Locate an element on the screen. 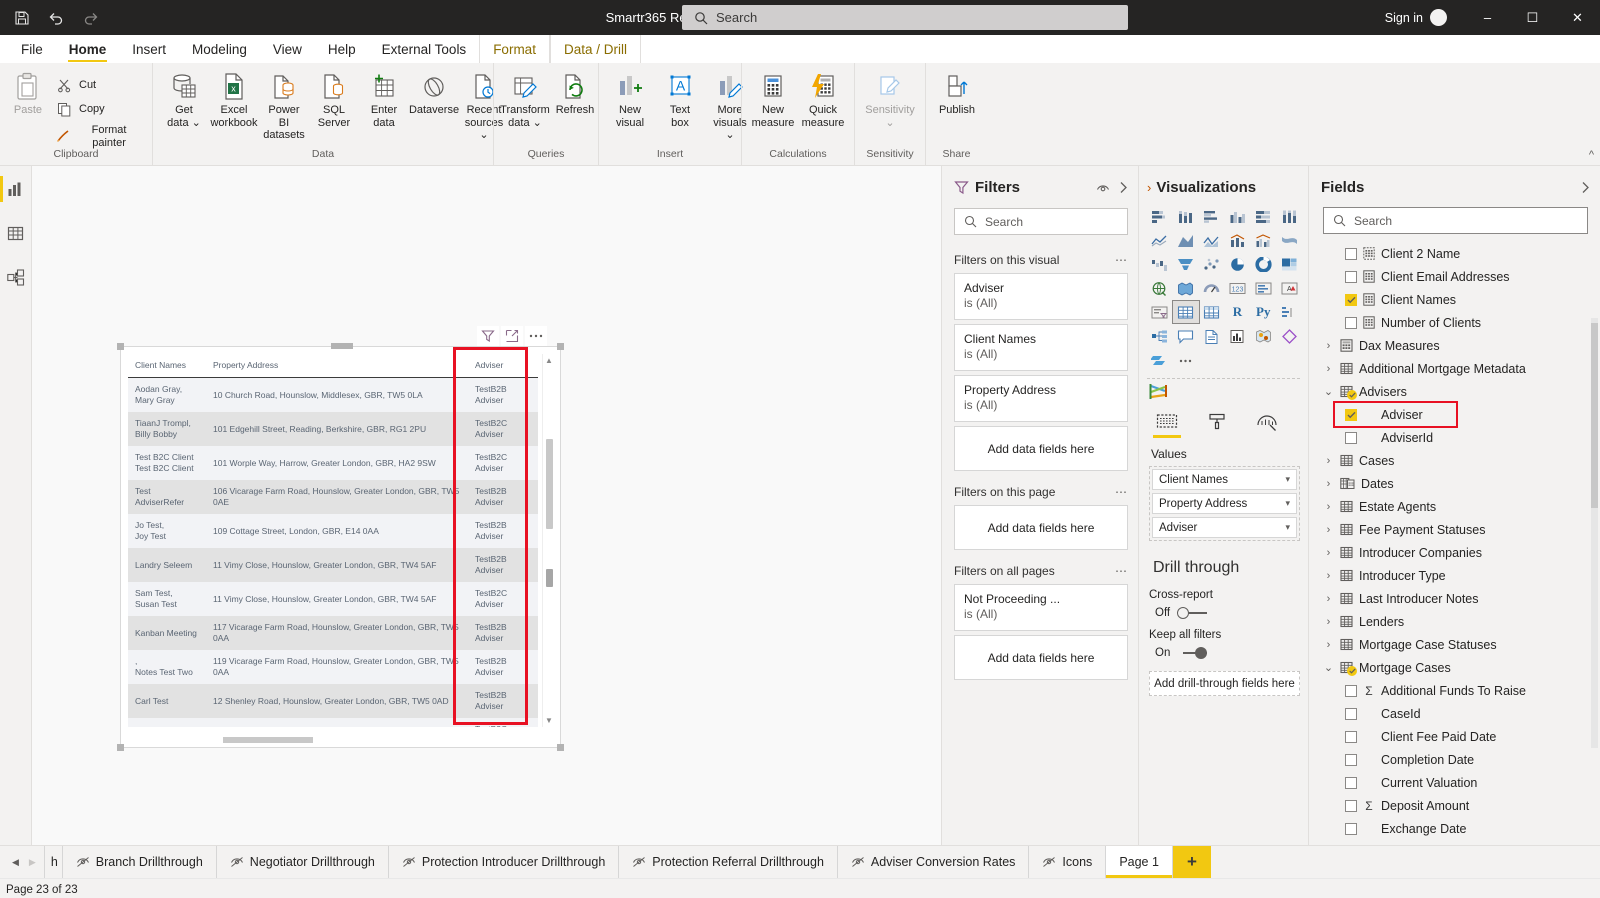 The height and width of the screenshot is (898, 1600). focus-mode-icon is located at coordinates (512, 336).